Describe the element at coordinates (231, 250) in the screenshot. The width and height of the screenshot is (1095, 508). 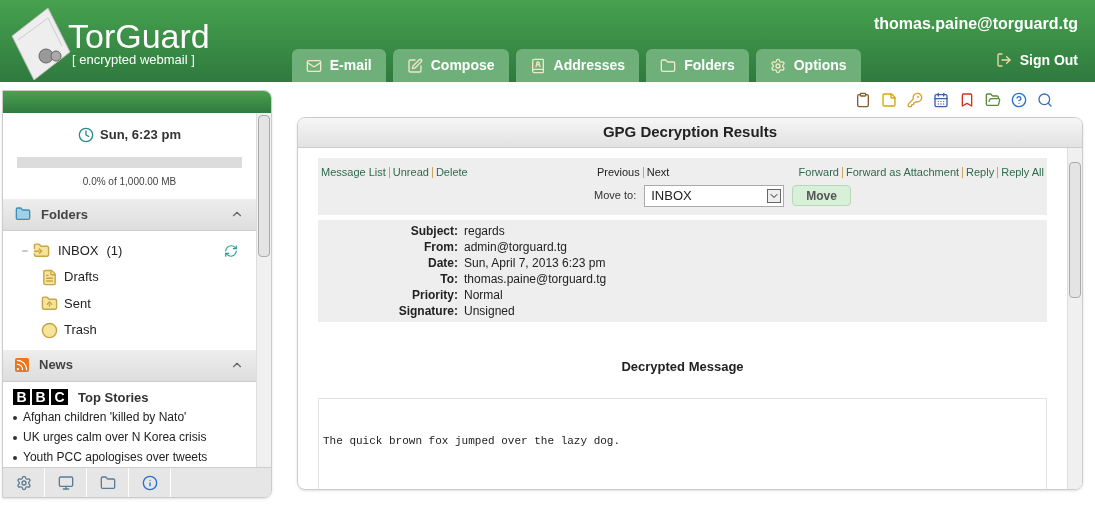
I see `refresh-icon` at that location.